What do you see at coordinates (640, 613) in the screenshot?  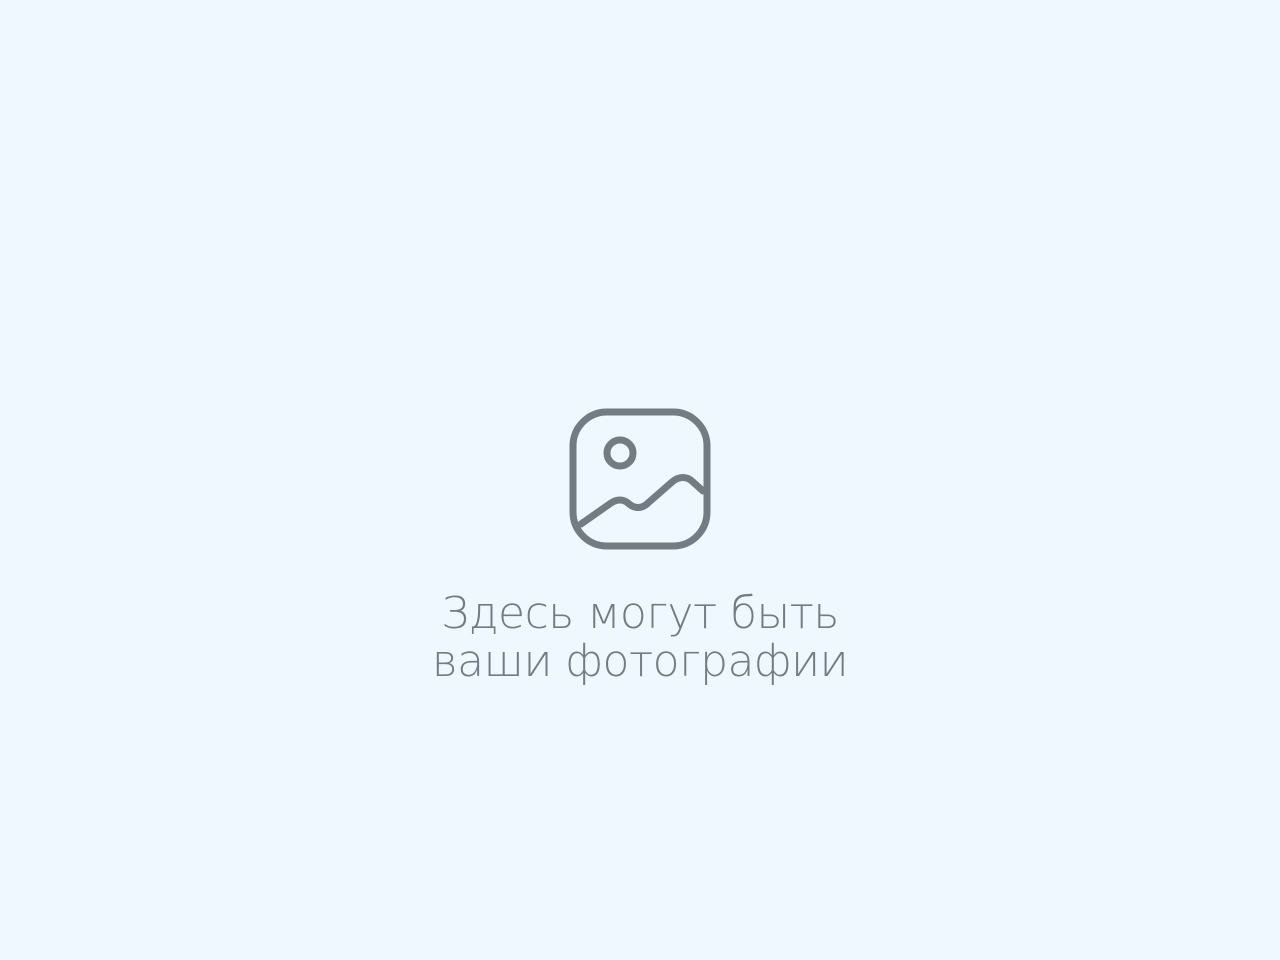 I see `caption-line-1: Здесь могут быть` at bounding box center [640, 613].